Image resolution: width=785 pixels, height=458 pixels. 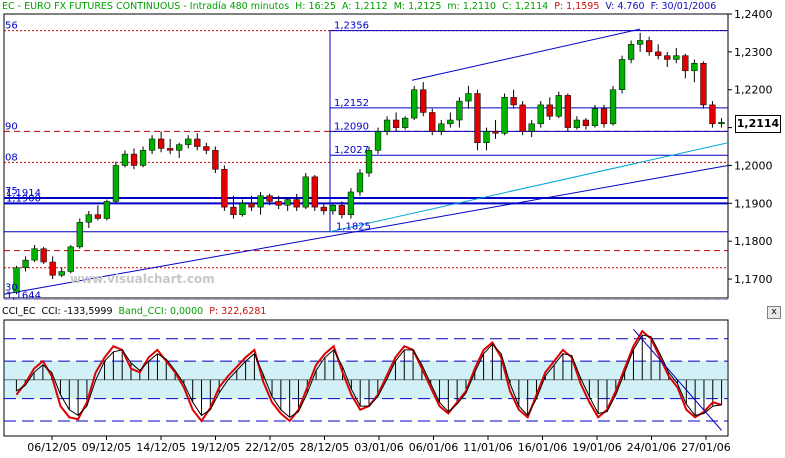 I want to click on fib-percent-label: 75, so click(x=11, y=191).